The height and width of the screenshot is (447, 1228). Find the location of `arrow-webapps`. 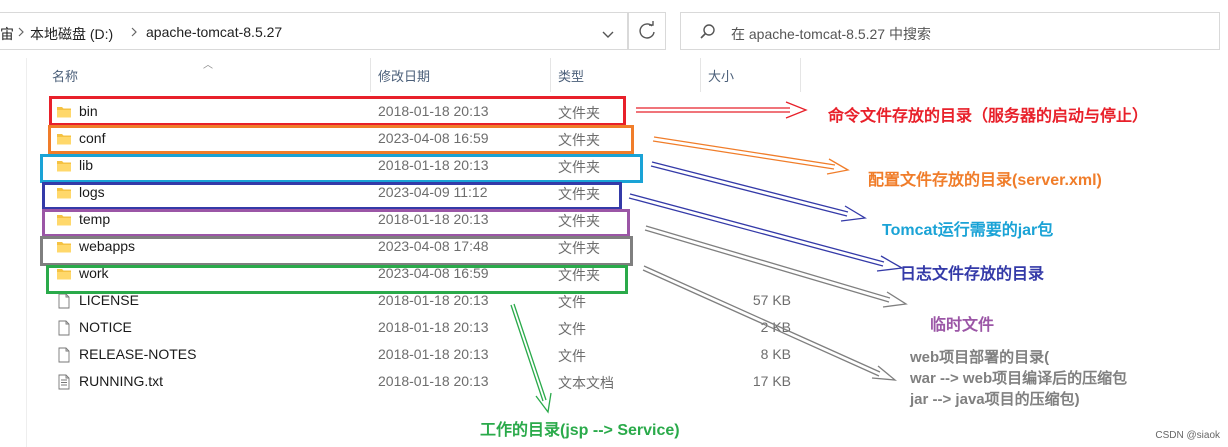

arrow-webapps is located at coordinates (770, 323).